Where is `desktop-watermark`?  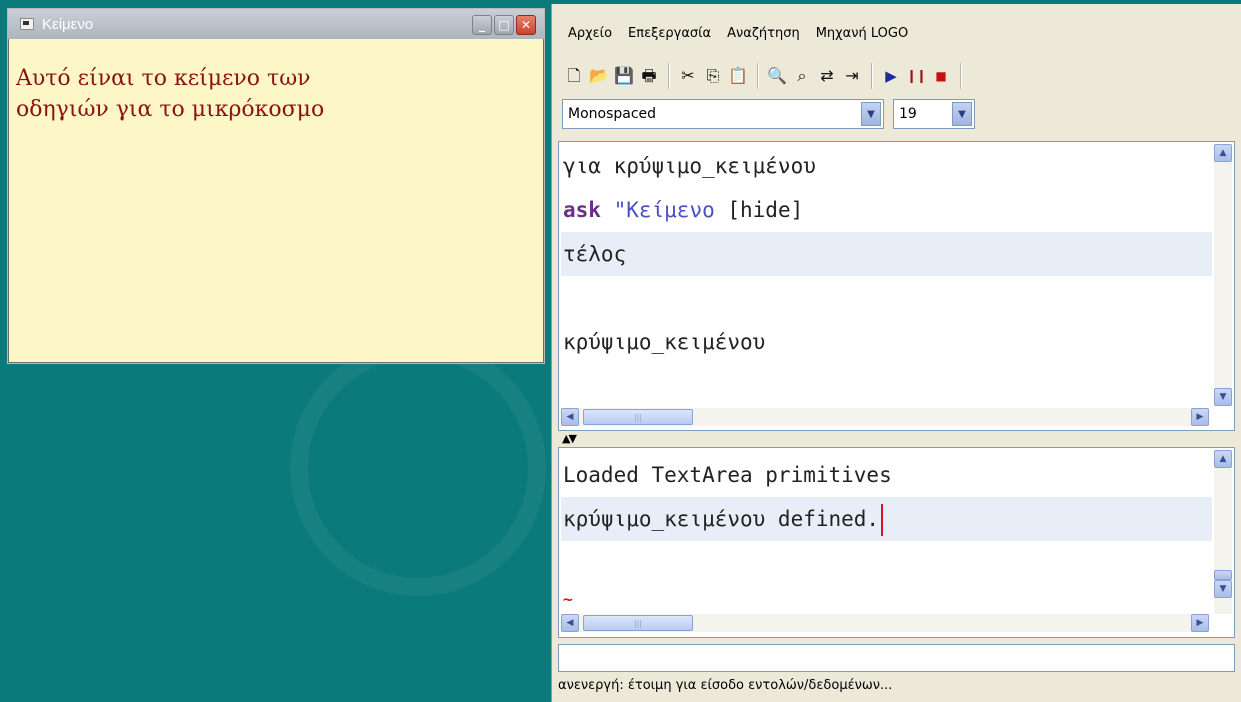
desktop-watermark is located at coordinates (413, 500).